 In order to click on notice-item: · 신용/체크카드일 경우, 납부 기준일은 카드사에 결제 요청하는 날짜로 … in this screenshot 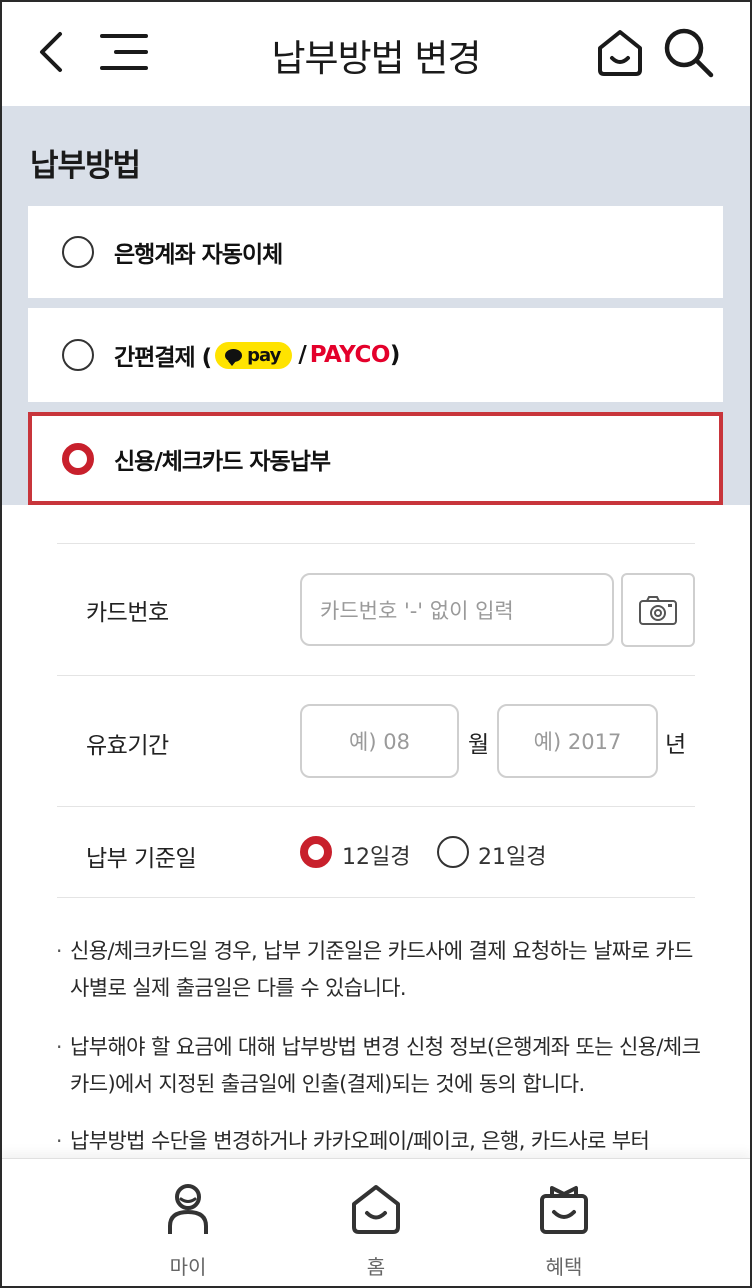, I will do `click(381, 970)`.